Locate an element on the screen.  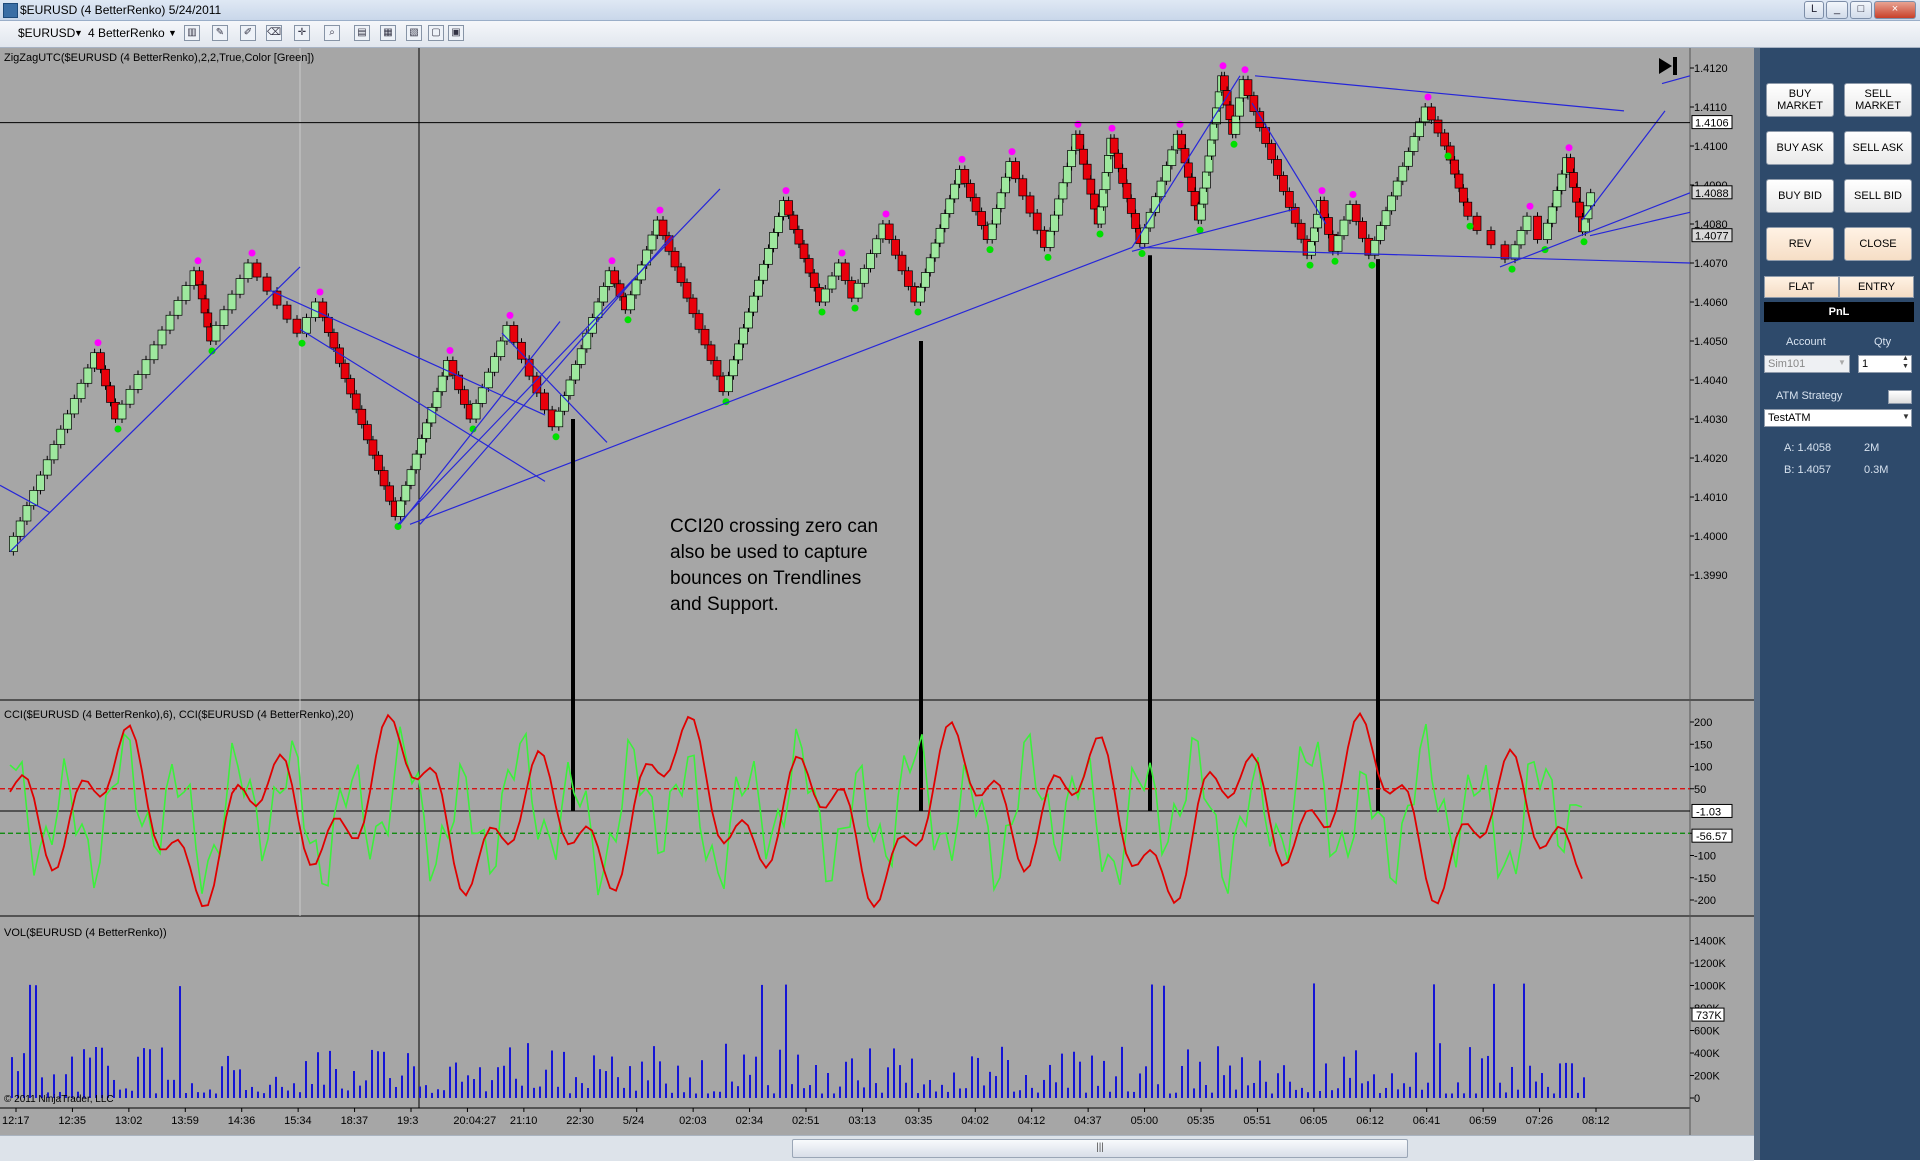
horizontal-scrollbar: ||| is located at coordinates (877, 1148).